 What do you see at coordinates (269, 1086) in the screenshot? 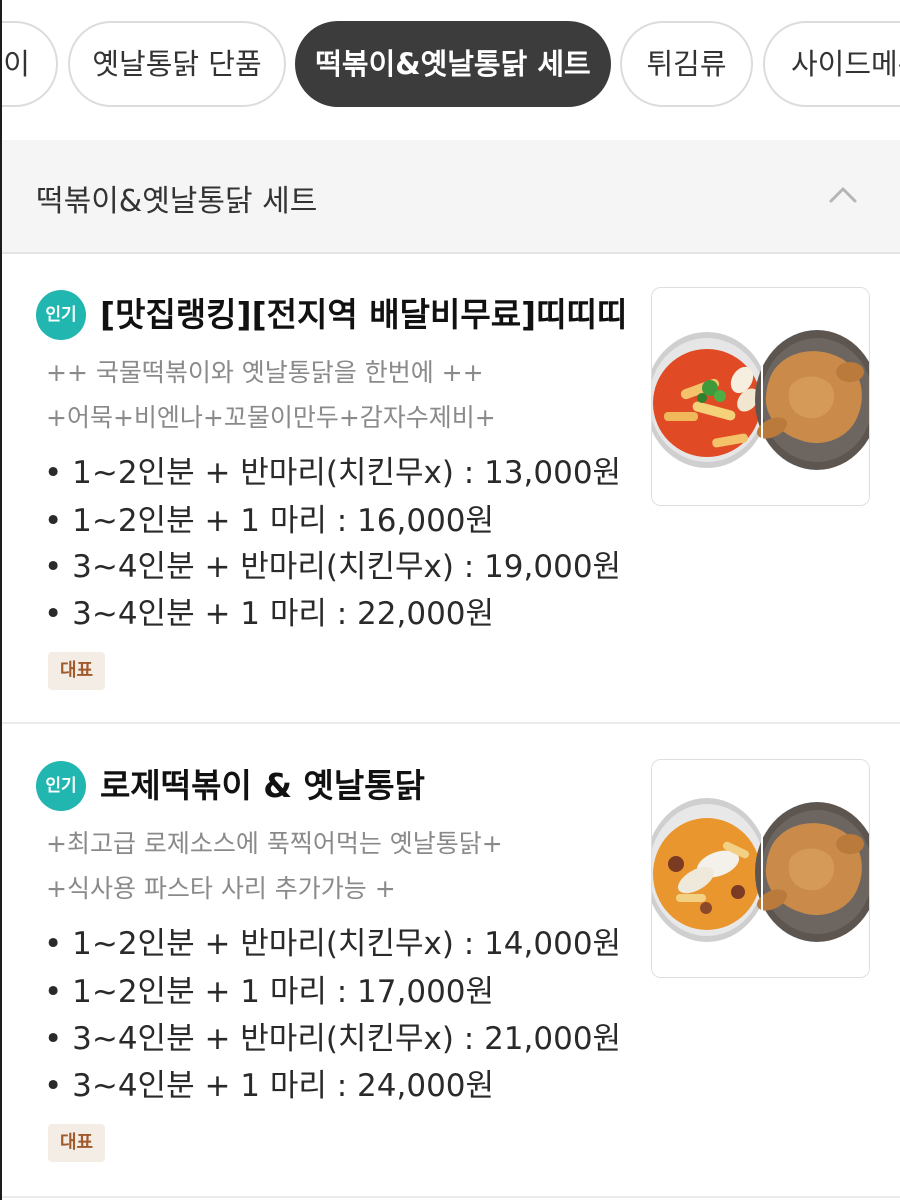
I see `price-option: • 3~4인분 + 1 마리 : 24,000원` at bounding box center [269, 1086].